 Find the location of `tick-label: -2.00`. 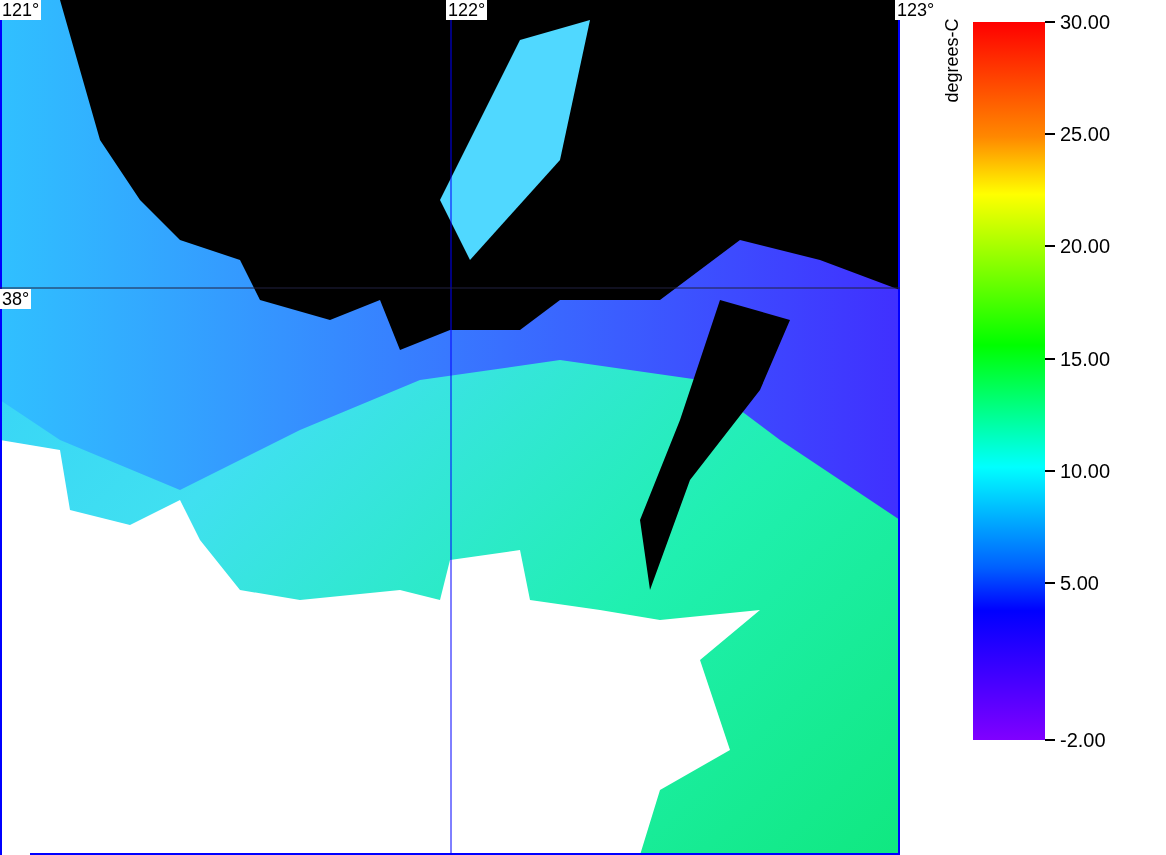

tick-label: -2.00 is located at coordinates (1083, 740).